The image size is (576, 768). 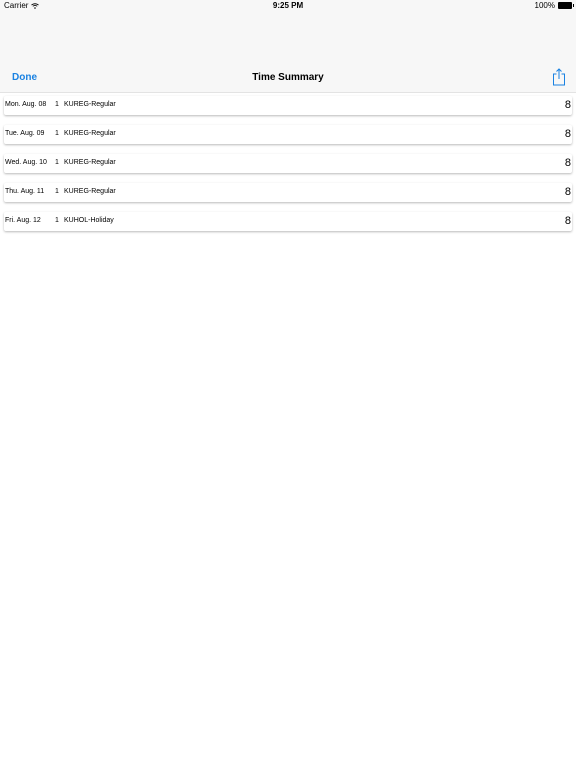 I want to click on status-bar: Carrier 9:25 PM 100%, so click(x=288, y=6).